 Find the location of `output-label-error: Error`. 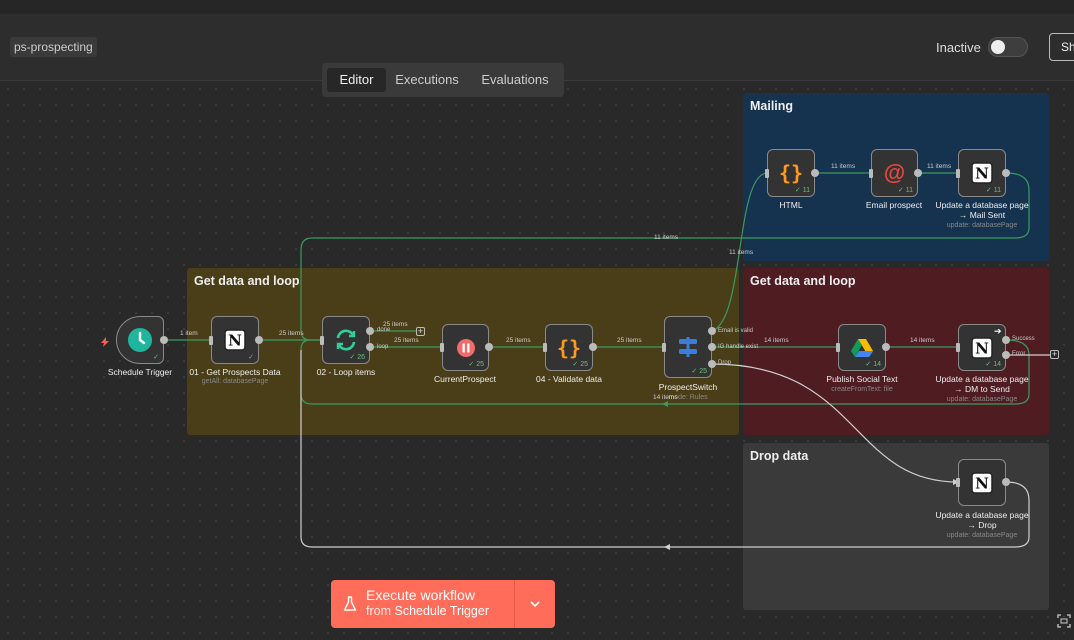

output-label-error: Error is located at coordinates (1019, 354).